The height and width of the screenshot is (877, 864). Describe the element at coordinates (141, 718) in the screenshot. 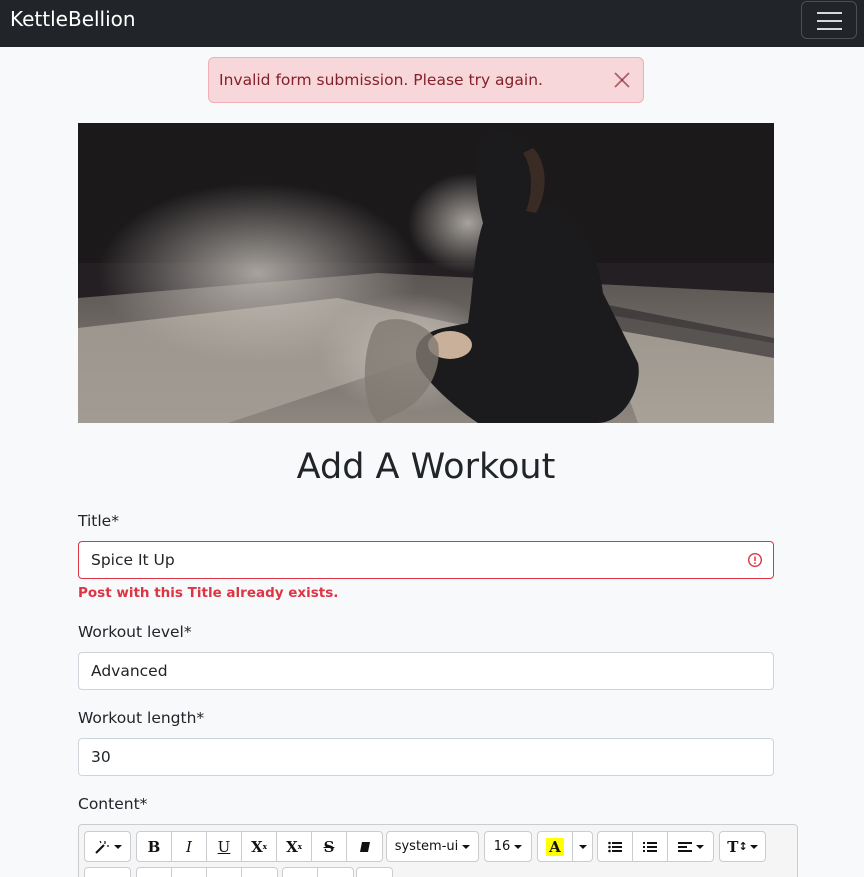

I see `workout-length-label: Workout length*` at that location.